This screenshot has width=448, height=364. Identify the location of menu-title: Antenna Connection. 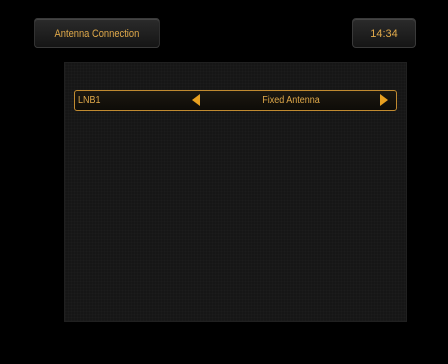
(97, 33).